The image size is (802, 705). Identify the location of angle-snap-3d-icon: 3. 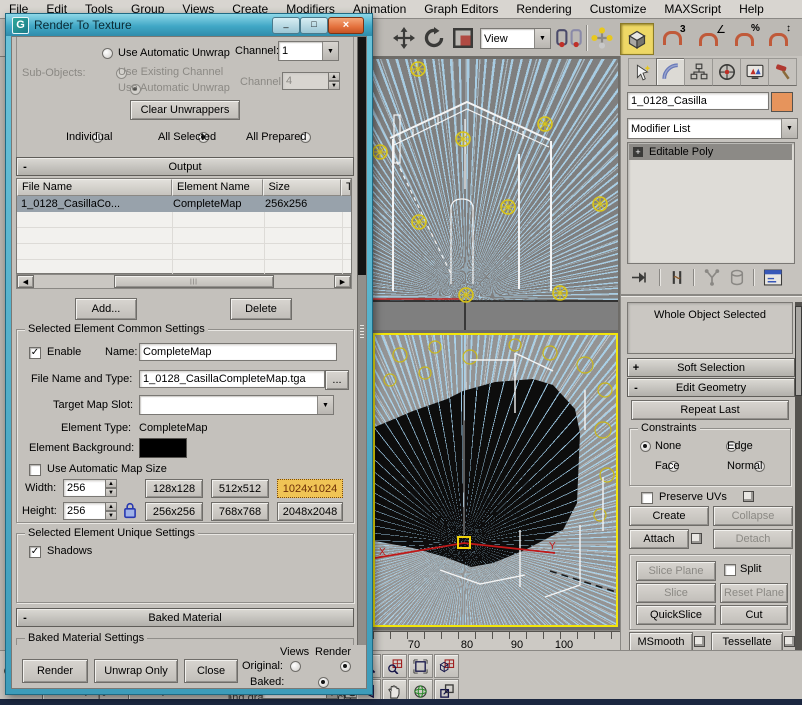
(675, 36).